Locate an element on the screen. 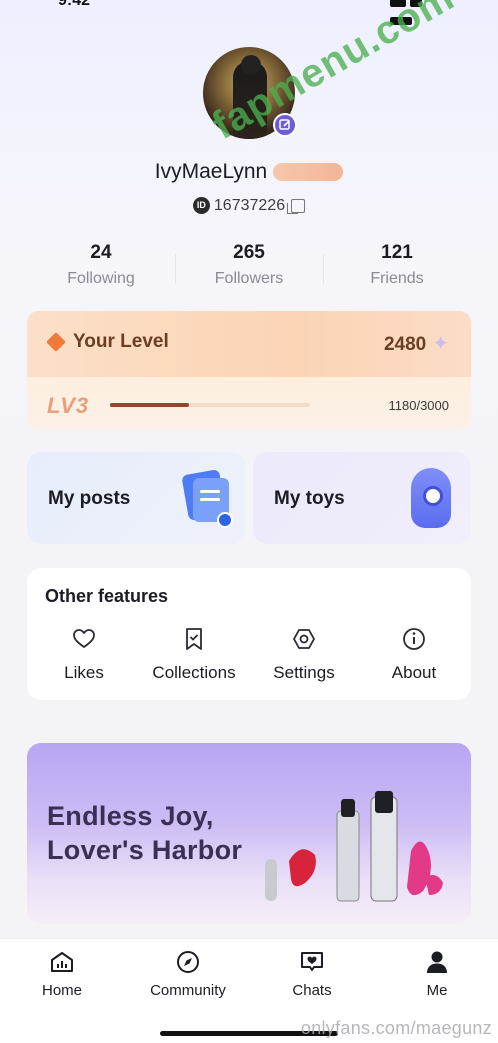 This screenshot has height=1043, width=498. info-icon is located at coordinates (414, 639).